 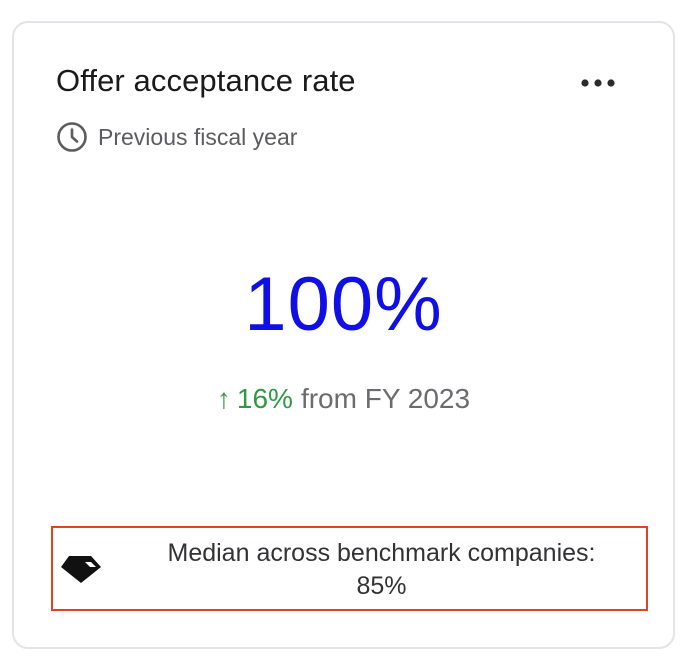 I want to click on change-comparison-label: from FY 2023, so click(x=385, y=398).